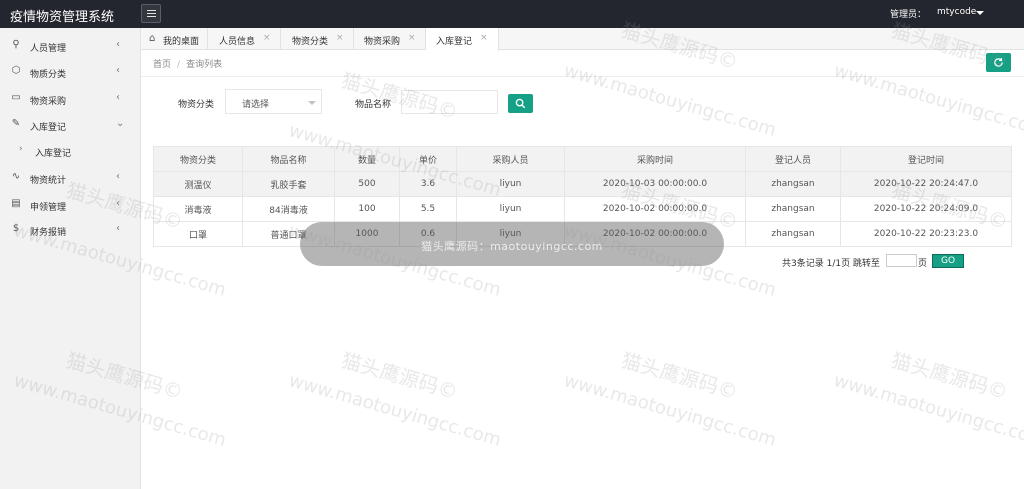 This screenshot has height=489, width=1024. Describe the element at coordinates (151, 10) in the screenshot. I see `hamburger-icon` at that location.